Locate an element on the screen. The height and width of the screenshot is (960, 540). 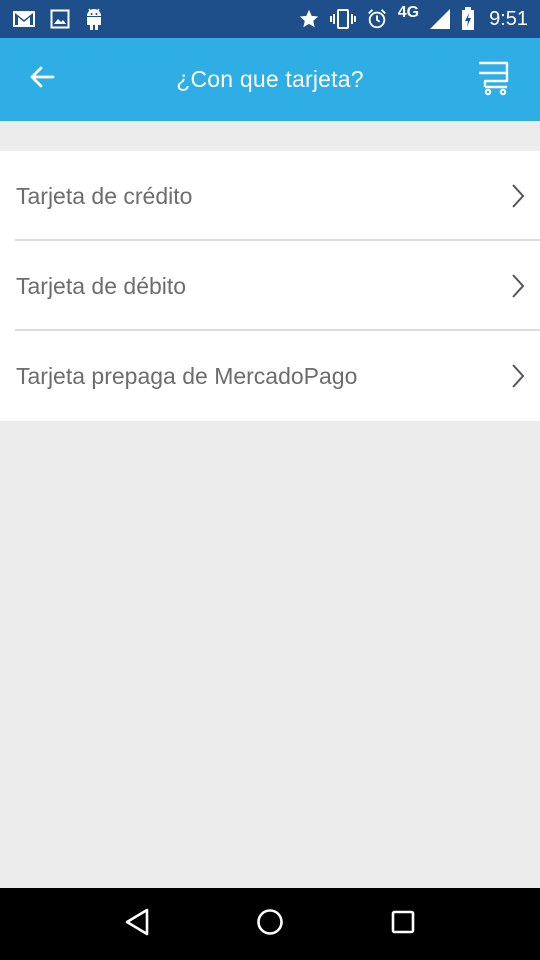
cart-icon is located at coordinates (494, 80).